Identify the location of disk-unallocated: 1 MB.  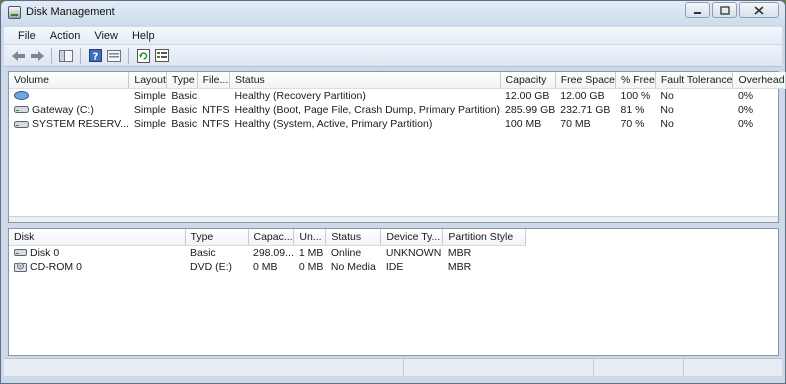
(311, 252).